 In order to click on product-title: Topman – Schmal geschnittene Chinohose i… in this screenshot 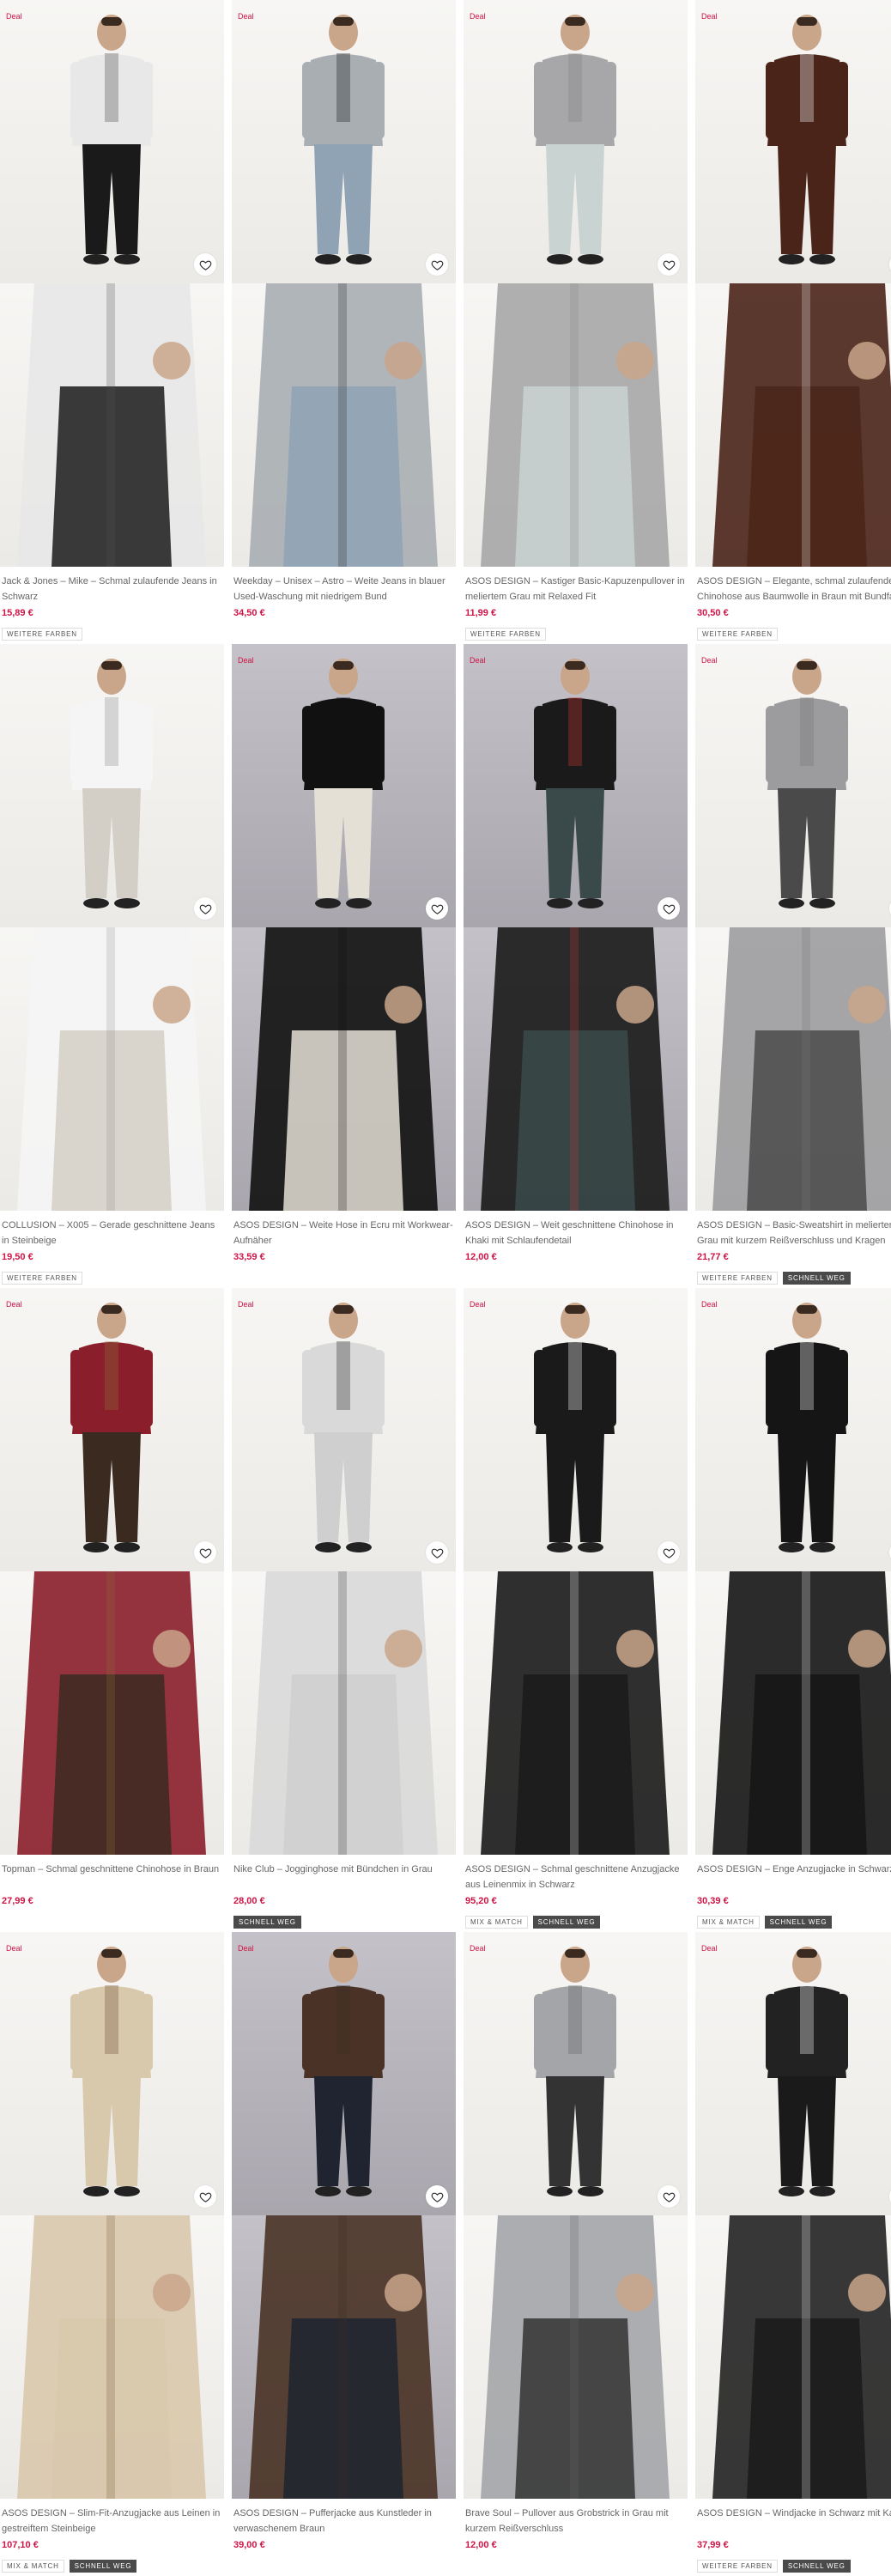, I will do `click(112, 1878)`.